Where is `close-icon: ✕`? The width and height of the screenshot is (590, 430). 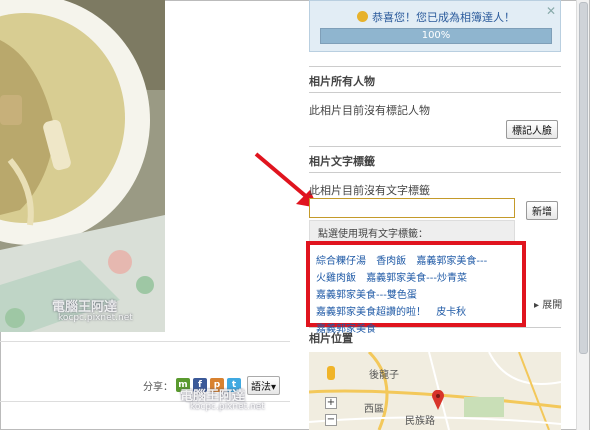 close-icon: ✕ is located at coordinates (551, 11).